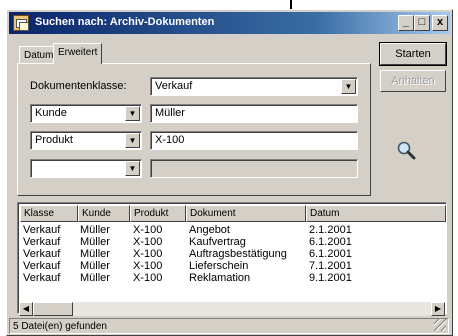  What do you see at coordinates (440, 23) in the screenshot?
I see `close-button: x` at bounding box center [440, 23].